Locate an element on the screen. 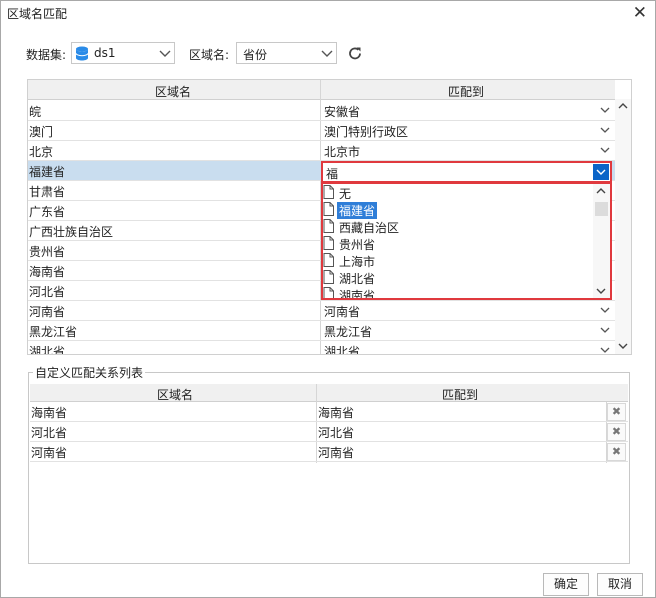 Image resolution: width=656 pixels, height=598 pixels. custom-row: 海南省 海南省 ✖ is located at coordinates (329, 412).